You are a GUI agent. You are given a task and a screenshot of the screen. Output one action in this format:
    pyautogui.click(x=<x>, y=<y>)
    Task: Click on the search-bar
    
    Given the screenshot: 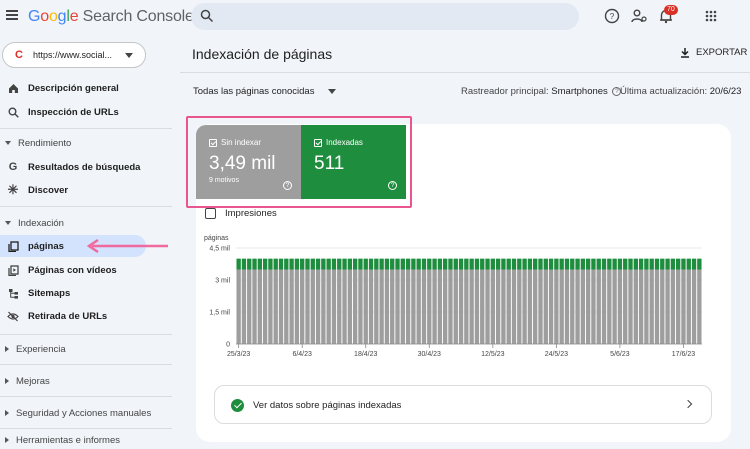 What is the action you would take?
    pyautogui.click(x=385, y=16)
    